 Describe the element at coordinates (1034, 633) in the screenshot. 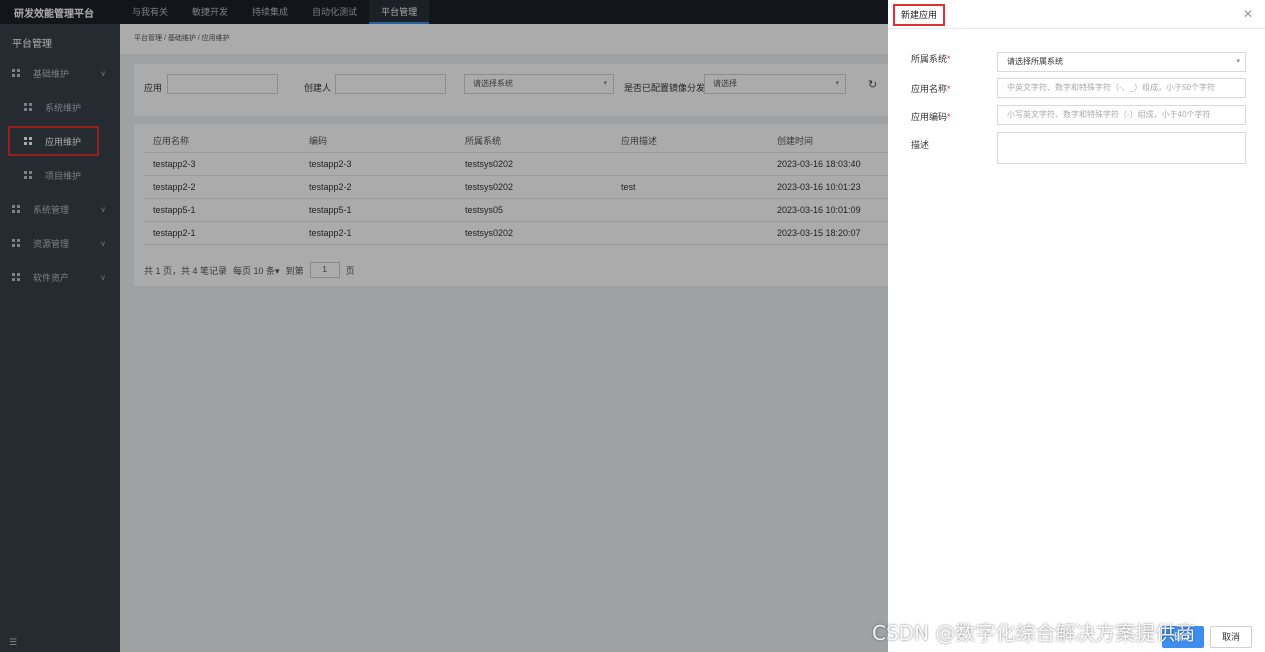

I see `csdn-watermark: CSDN @数字化综合解决方案提供商` at that location.